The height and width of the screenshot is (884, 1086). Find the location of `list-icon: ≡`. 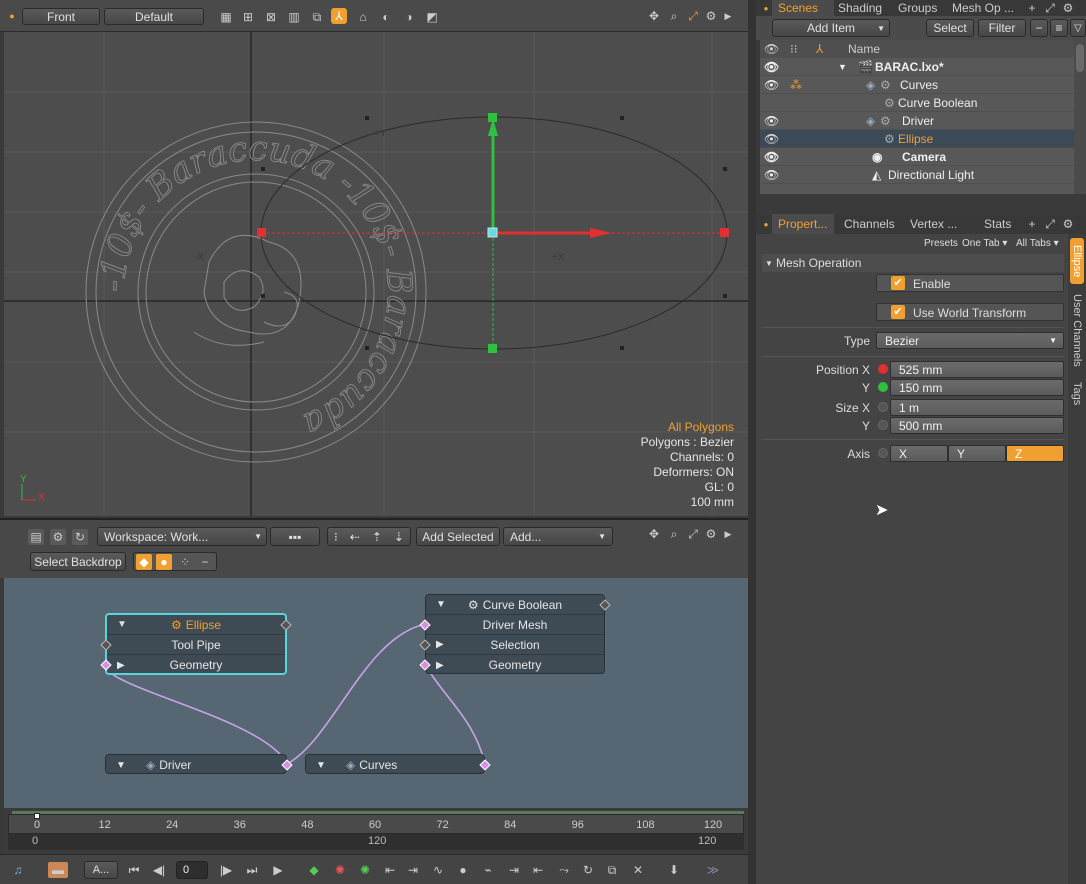

list-icon: ≡ is located at coordinates (1059, 28).